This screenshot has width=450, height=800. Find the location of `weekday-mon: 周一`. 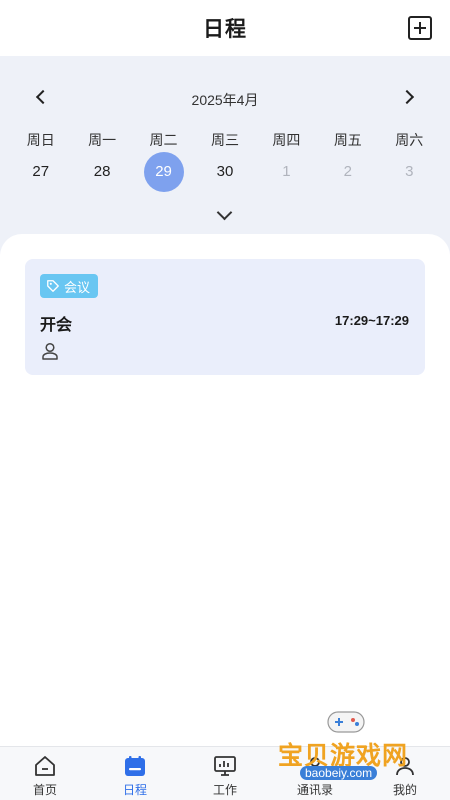

weekday-mon: 周一 is located at coordinates (102, 140).